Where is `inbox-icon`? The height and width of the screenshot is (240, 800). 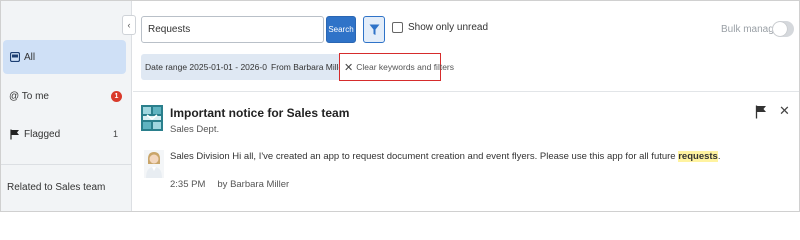
inbox-icon is located at coordinates (15, 57).